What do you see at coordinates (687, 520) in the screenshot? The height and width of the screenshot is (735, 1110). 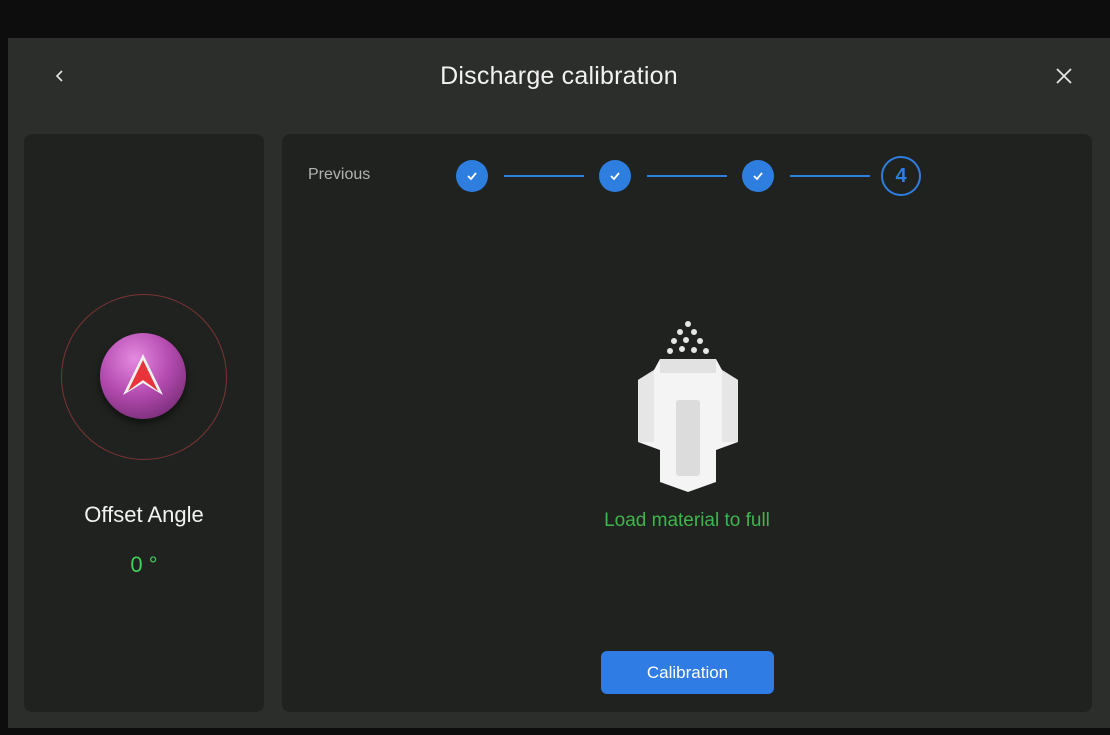 I see `instruction-text: Load material to full` at bounding box center [687, 520].